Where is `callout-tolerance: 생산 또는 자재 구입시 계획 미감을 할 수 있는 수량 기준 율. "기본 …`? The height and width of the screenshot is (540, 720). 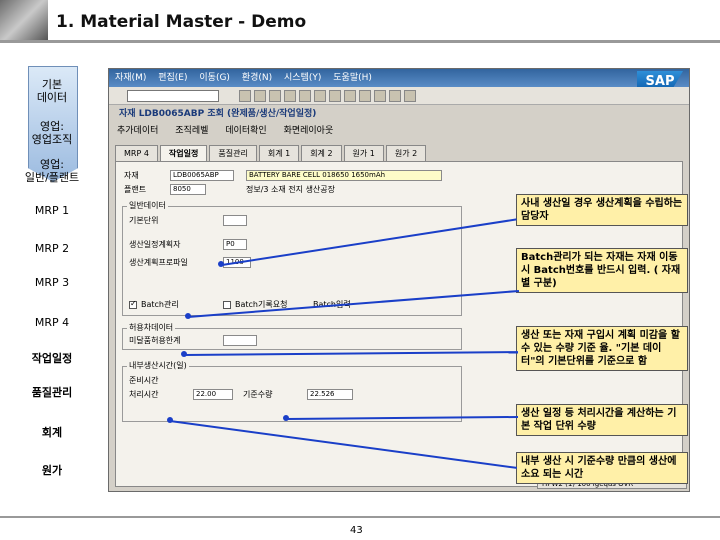
callout-tolerance: 생산 또는 자재 구입시 계획 미감을 할 수 있는 수량 기준 율. "기본 … is located at coordinates (602, 348).